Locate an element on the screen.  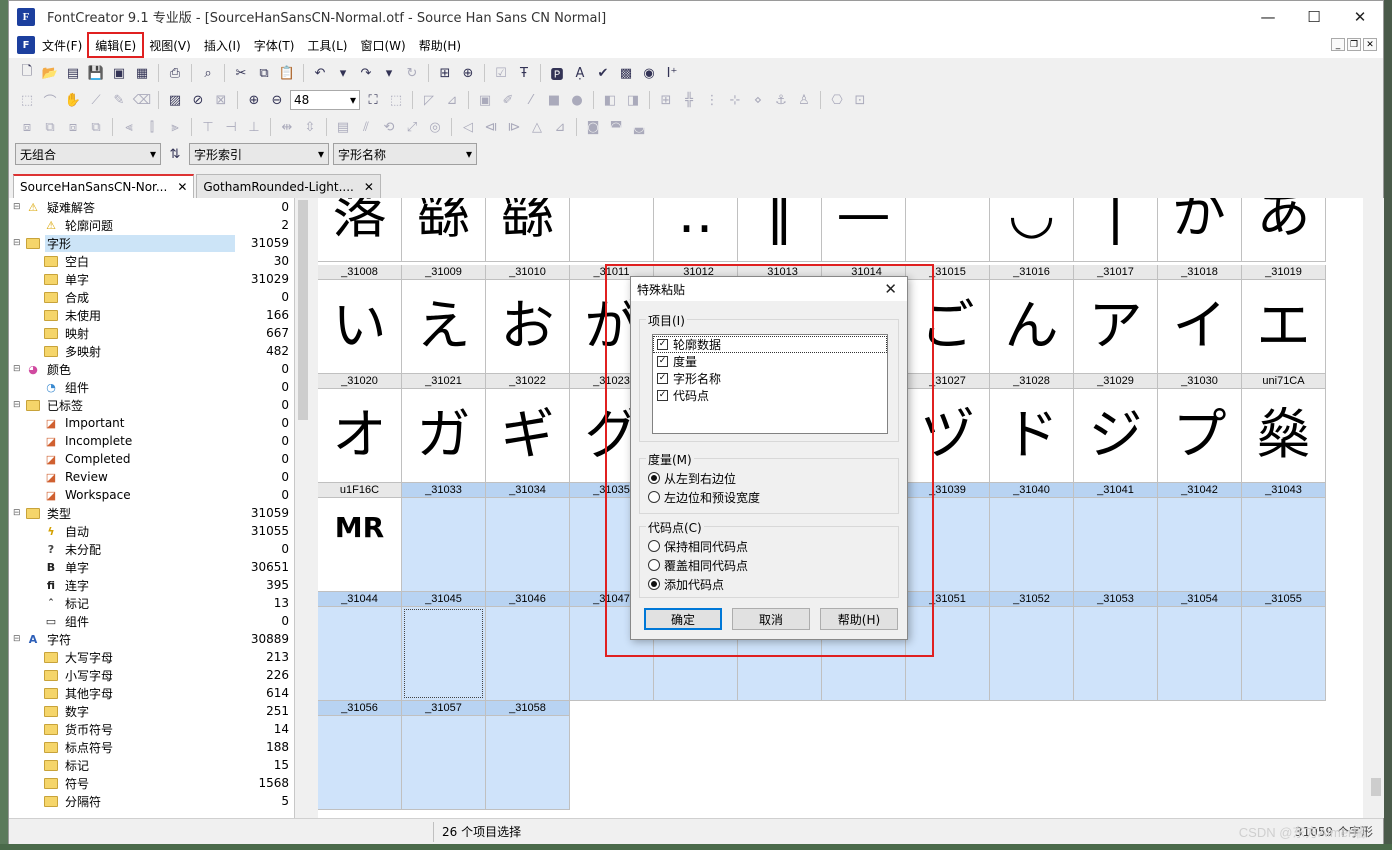
tree-item: ﬁ 连字 395 is located at coordinates (151, 585).